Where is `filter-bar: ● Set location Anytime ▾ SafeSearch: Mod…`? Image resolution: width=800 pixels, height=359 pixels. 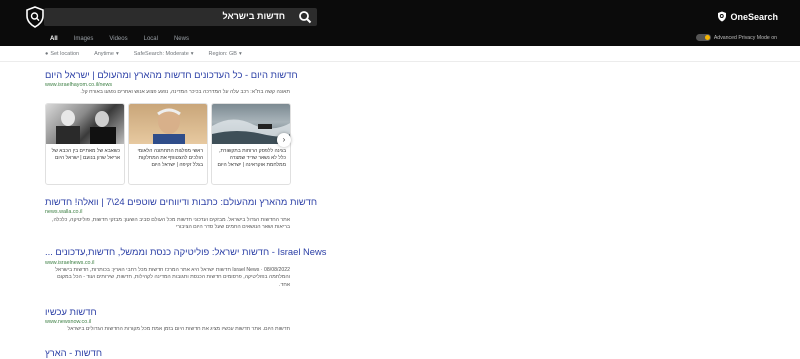 filter-bar: ● Set location Anytime ▾ SafeSearch: Mod… is located at coordinates (143, 54).